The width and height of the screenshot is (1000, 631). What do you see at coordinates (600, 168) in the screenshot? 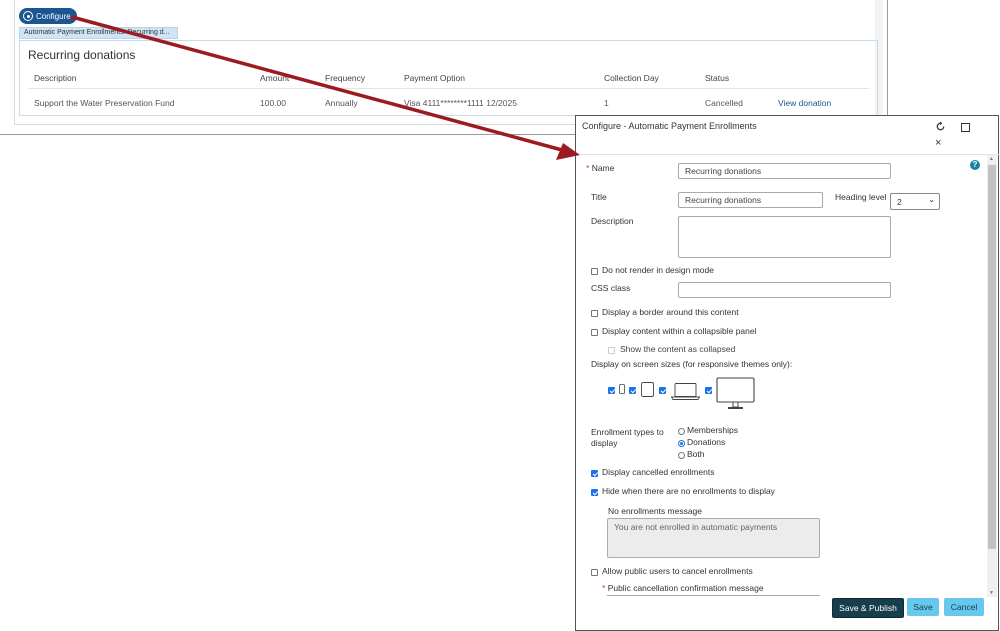
I see `name-label: * Name` at bounding box center [600, 168].